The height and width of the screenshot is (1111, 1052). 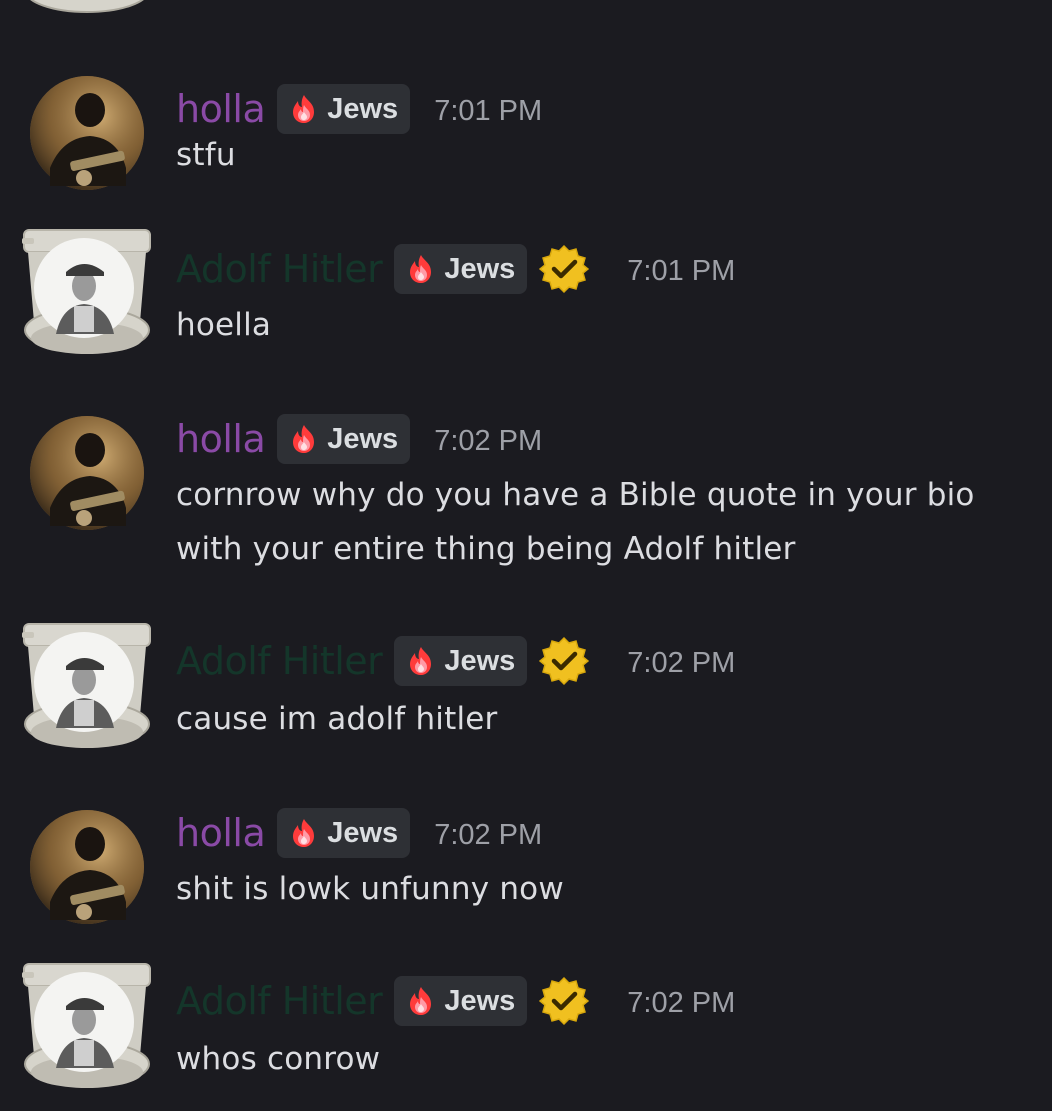 What do you see at coordinates (337, 719) in the screenshot?
I see `message-text: cause im adolf hitler` at bounding box center [337, 719].